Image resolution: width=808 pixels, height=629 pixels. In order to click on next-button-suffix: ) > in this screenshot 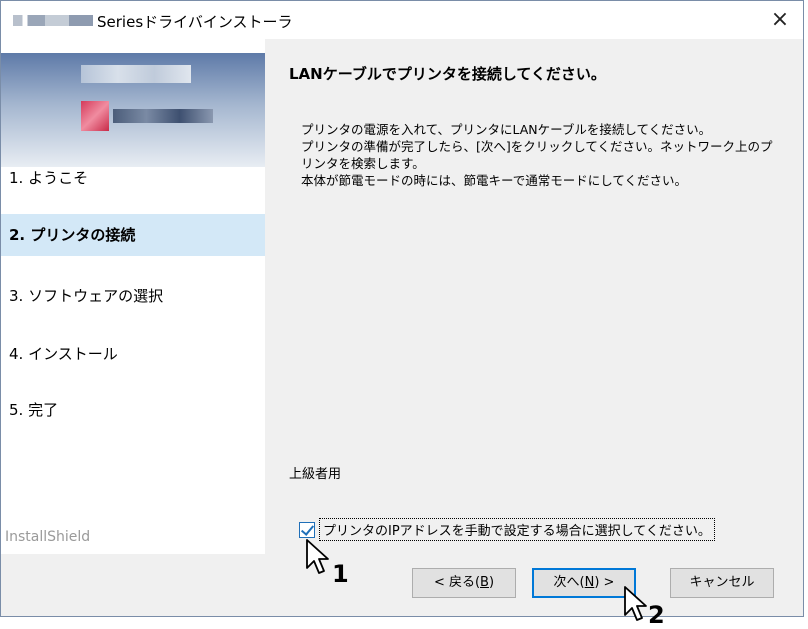, I will do `click(604, 582)`.